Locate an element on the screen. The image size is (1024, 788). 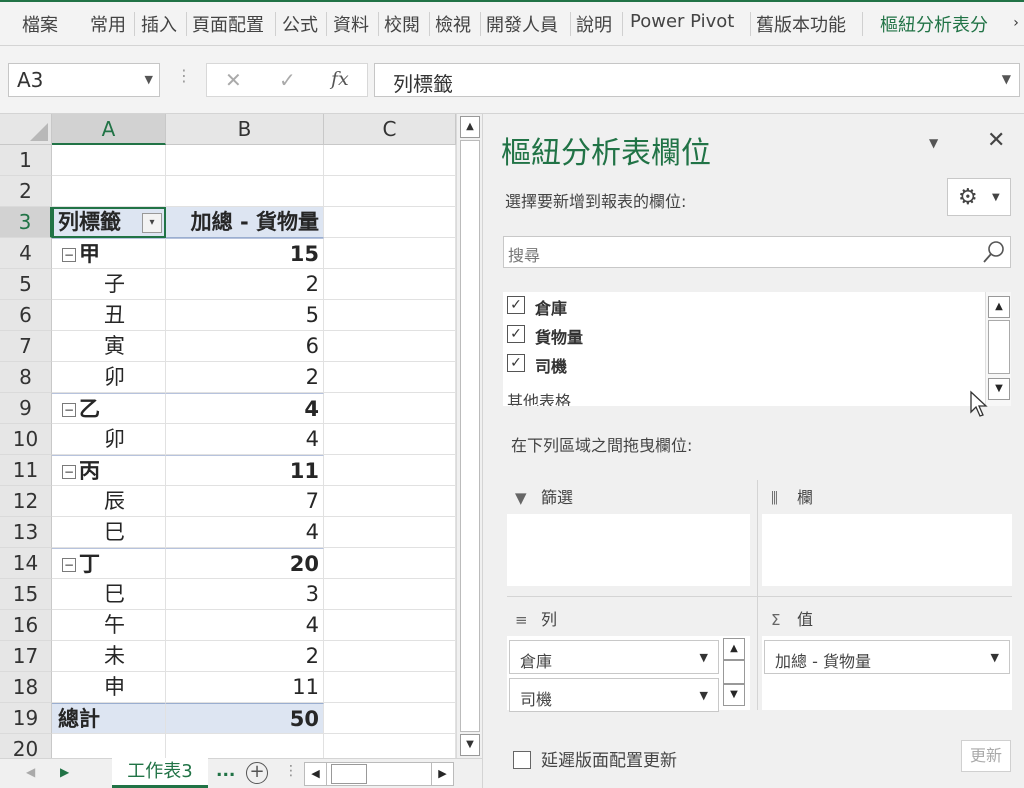
formula-input: 列標籤 ▼ is located at coordinates (697, 80).